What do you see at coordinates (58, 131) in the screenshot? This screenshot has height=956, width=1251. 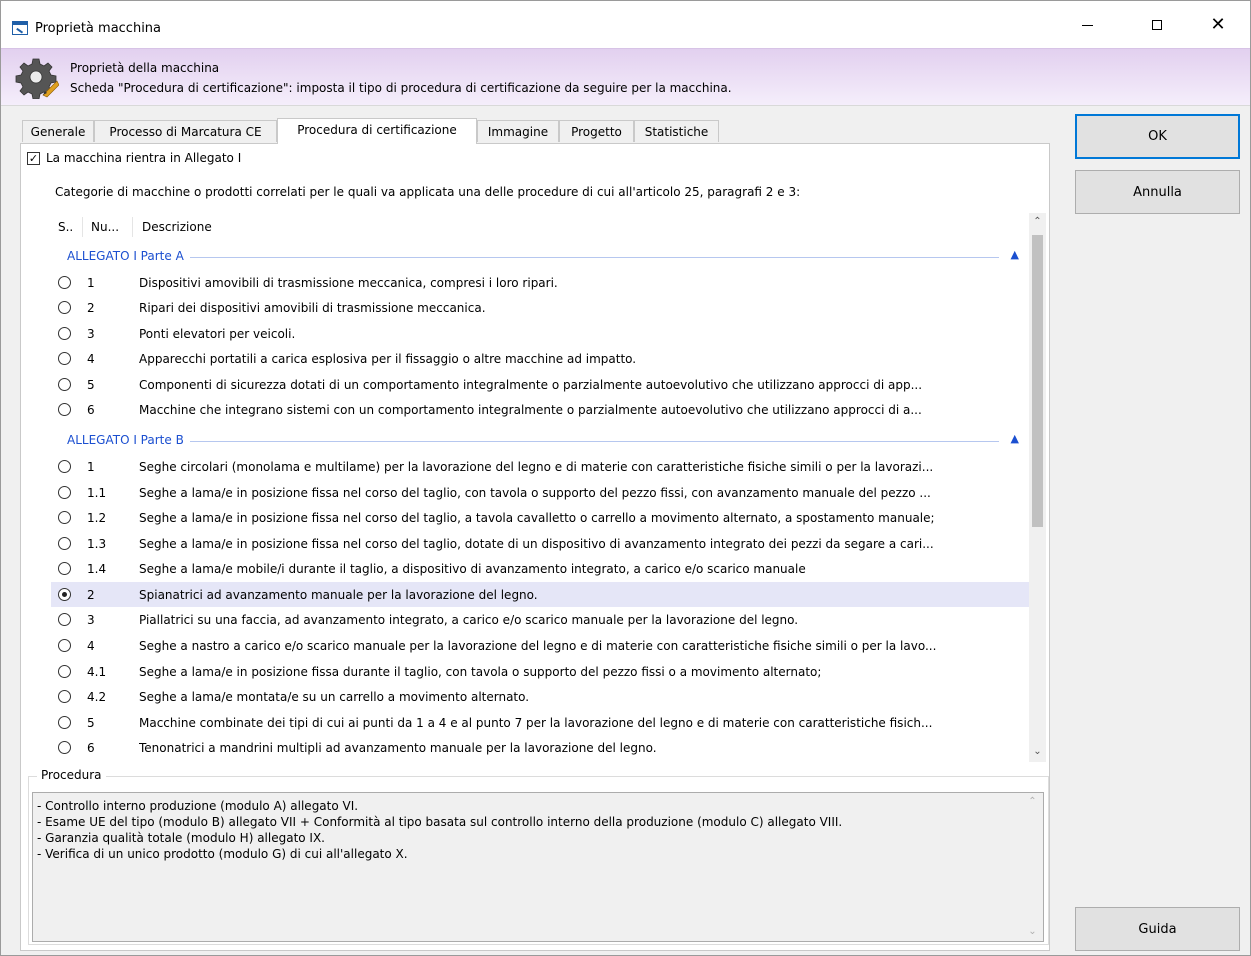 I see `tab-generale: Generale` at bounding box center [58, 131].